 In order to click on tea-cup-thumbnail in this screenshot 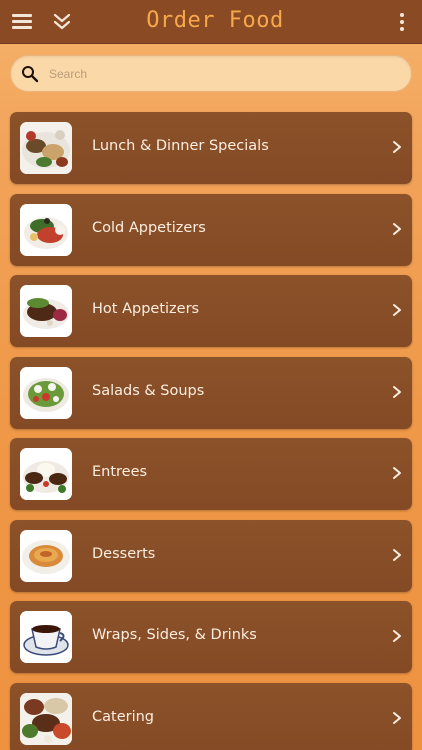, I will do `click(46, 637)`.